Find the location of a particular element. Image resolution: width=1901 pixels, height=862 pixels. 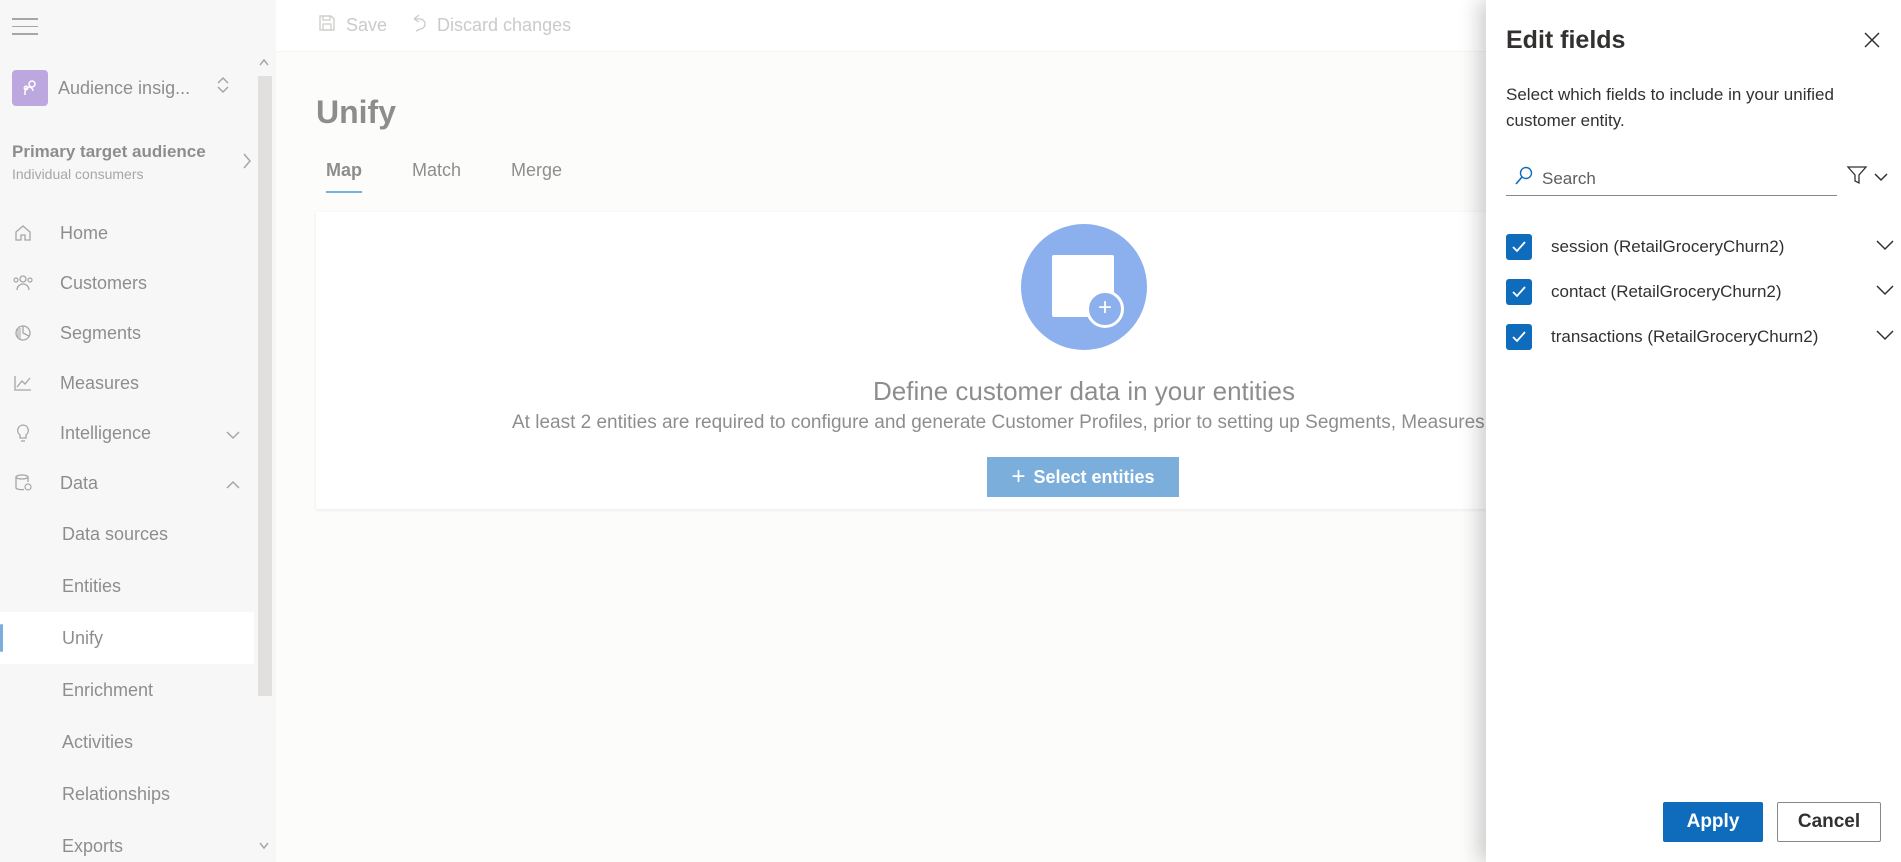

discard-changes-button: Discard changes is located at coordinates (490, 25).